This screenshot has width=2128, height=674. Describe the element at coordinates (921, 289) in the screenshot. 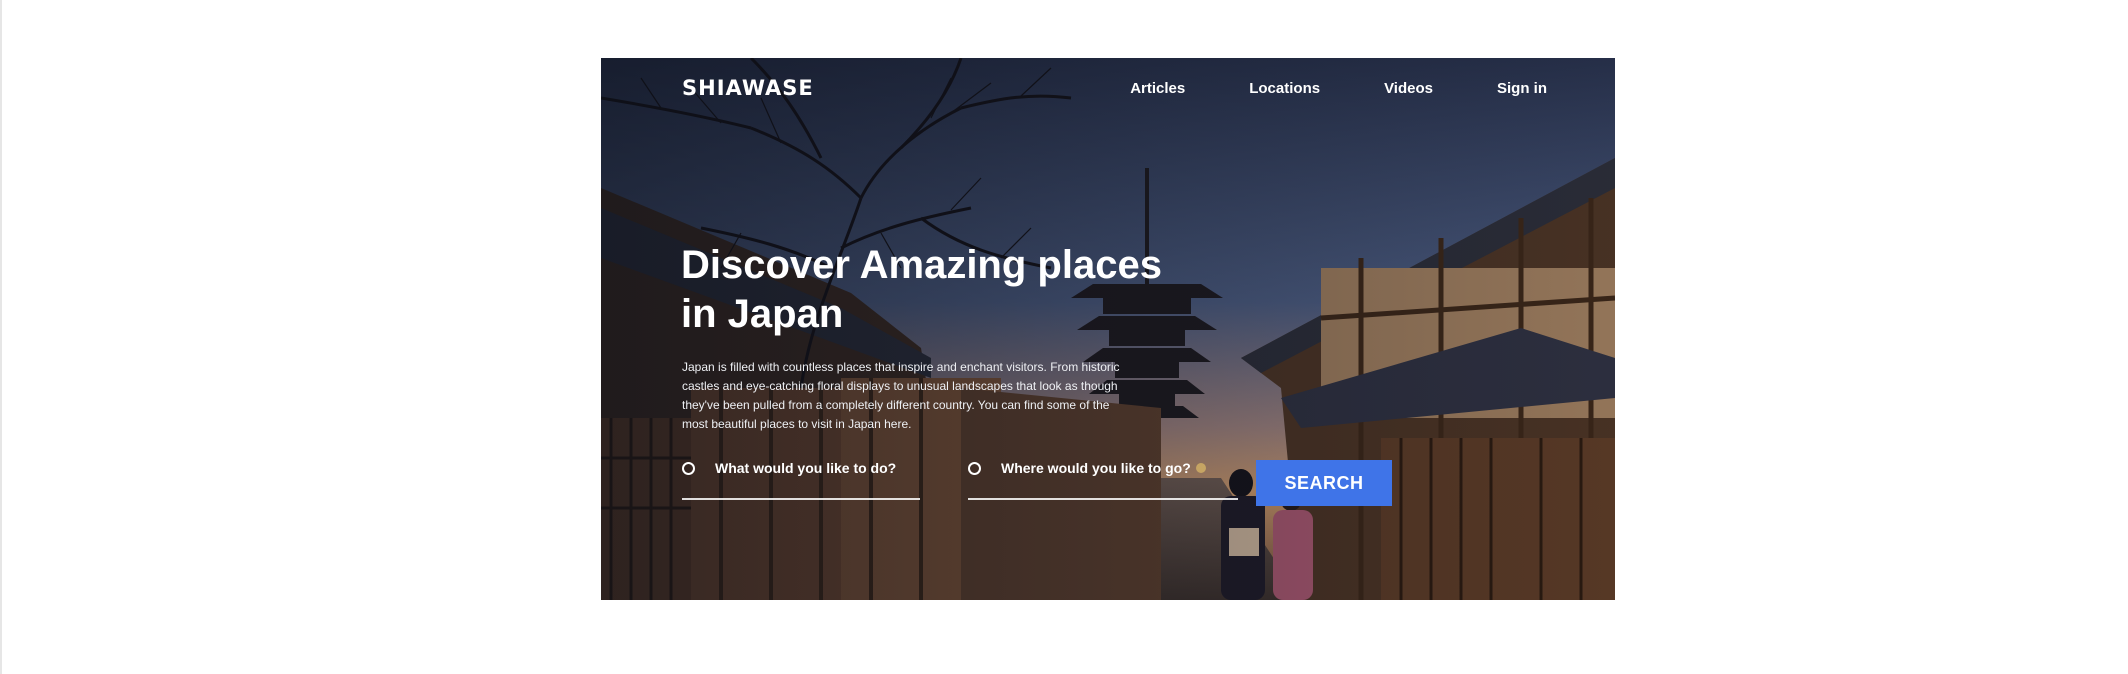

I see `hero-headline: Discover Amazing places in Japan` at that location.